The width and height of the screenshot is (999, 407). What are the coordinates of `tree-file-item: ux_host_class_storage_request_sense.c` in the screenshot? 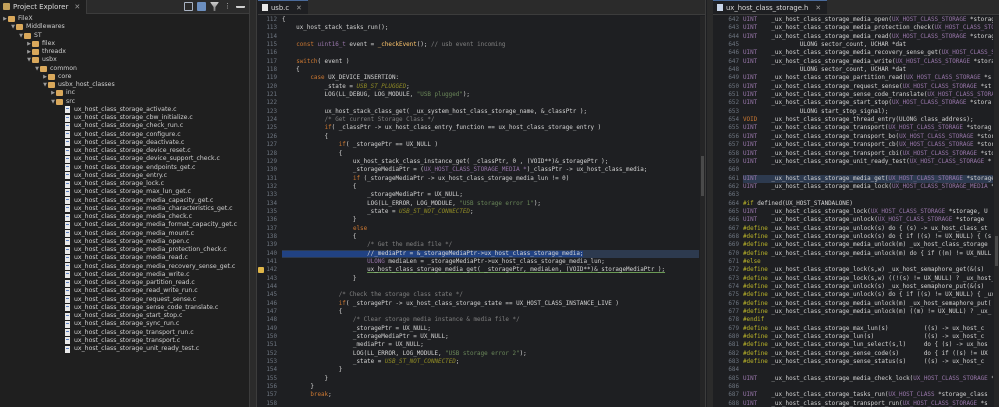 It's located at (124, 300).